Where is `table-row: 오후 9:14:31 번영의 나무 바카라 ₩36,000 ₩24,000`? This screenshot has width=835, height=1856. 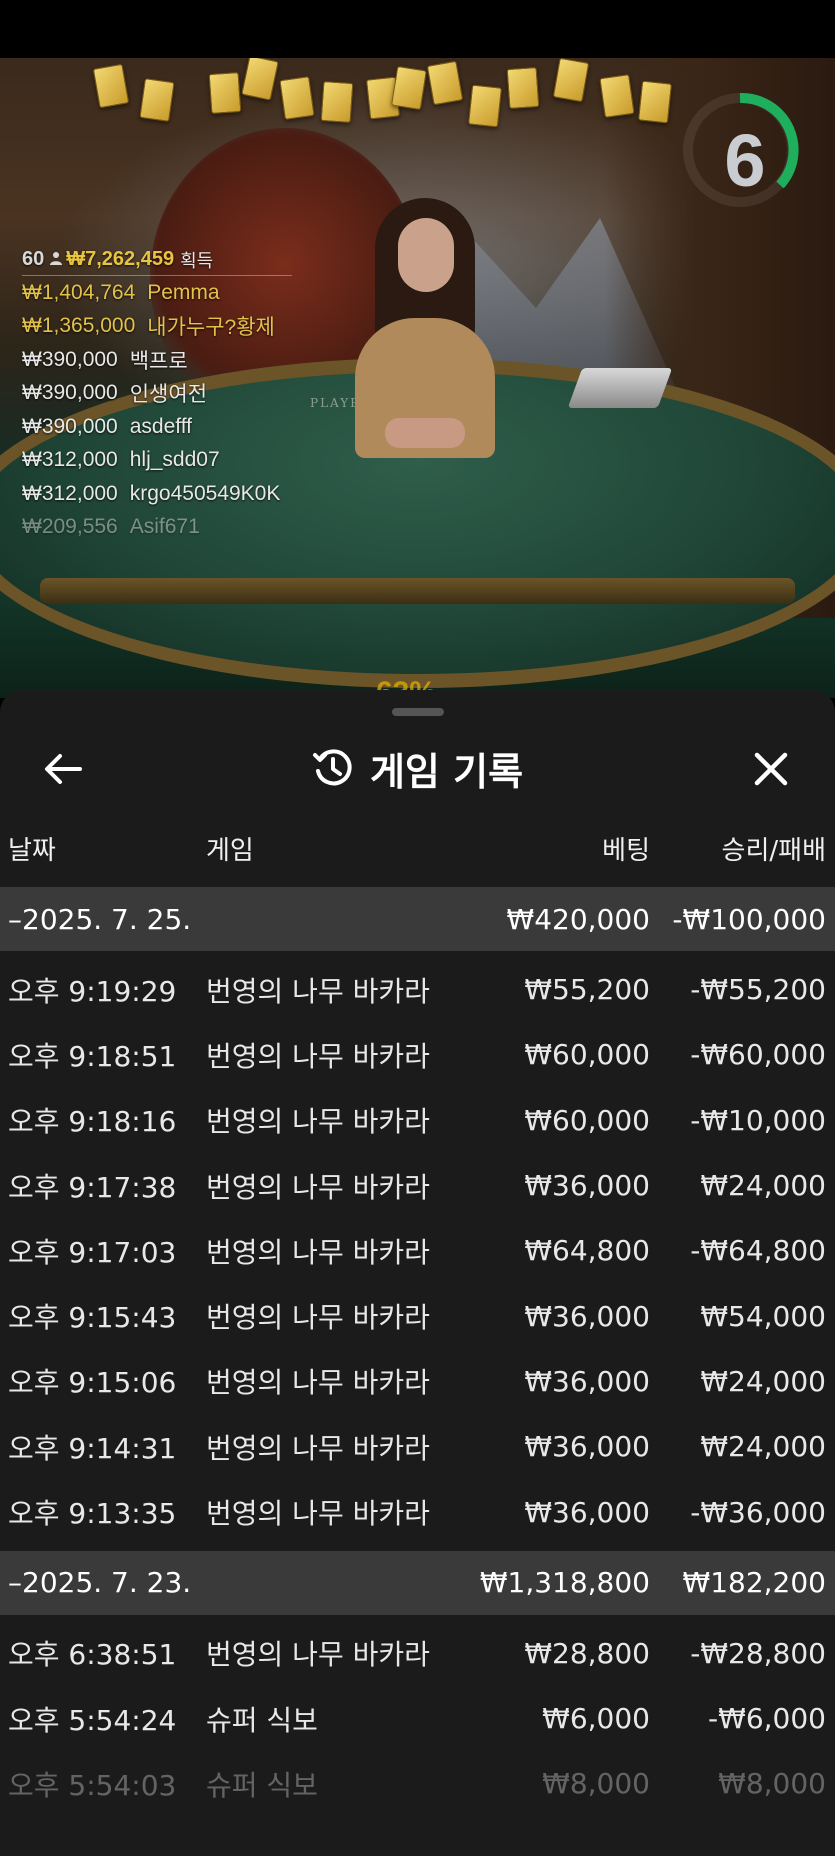 table-row: 오후 9:14:31 번영의 나무 바카라 ₩36,000 ₩24,000 is located at coordinates (417, 1446).